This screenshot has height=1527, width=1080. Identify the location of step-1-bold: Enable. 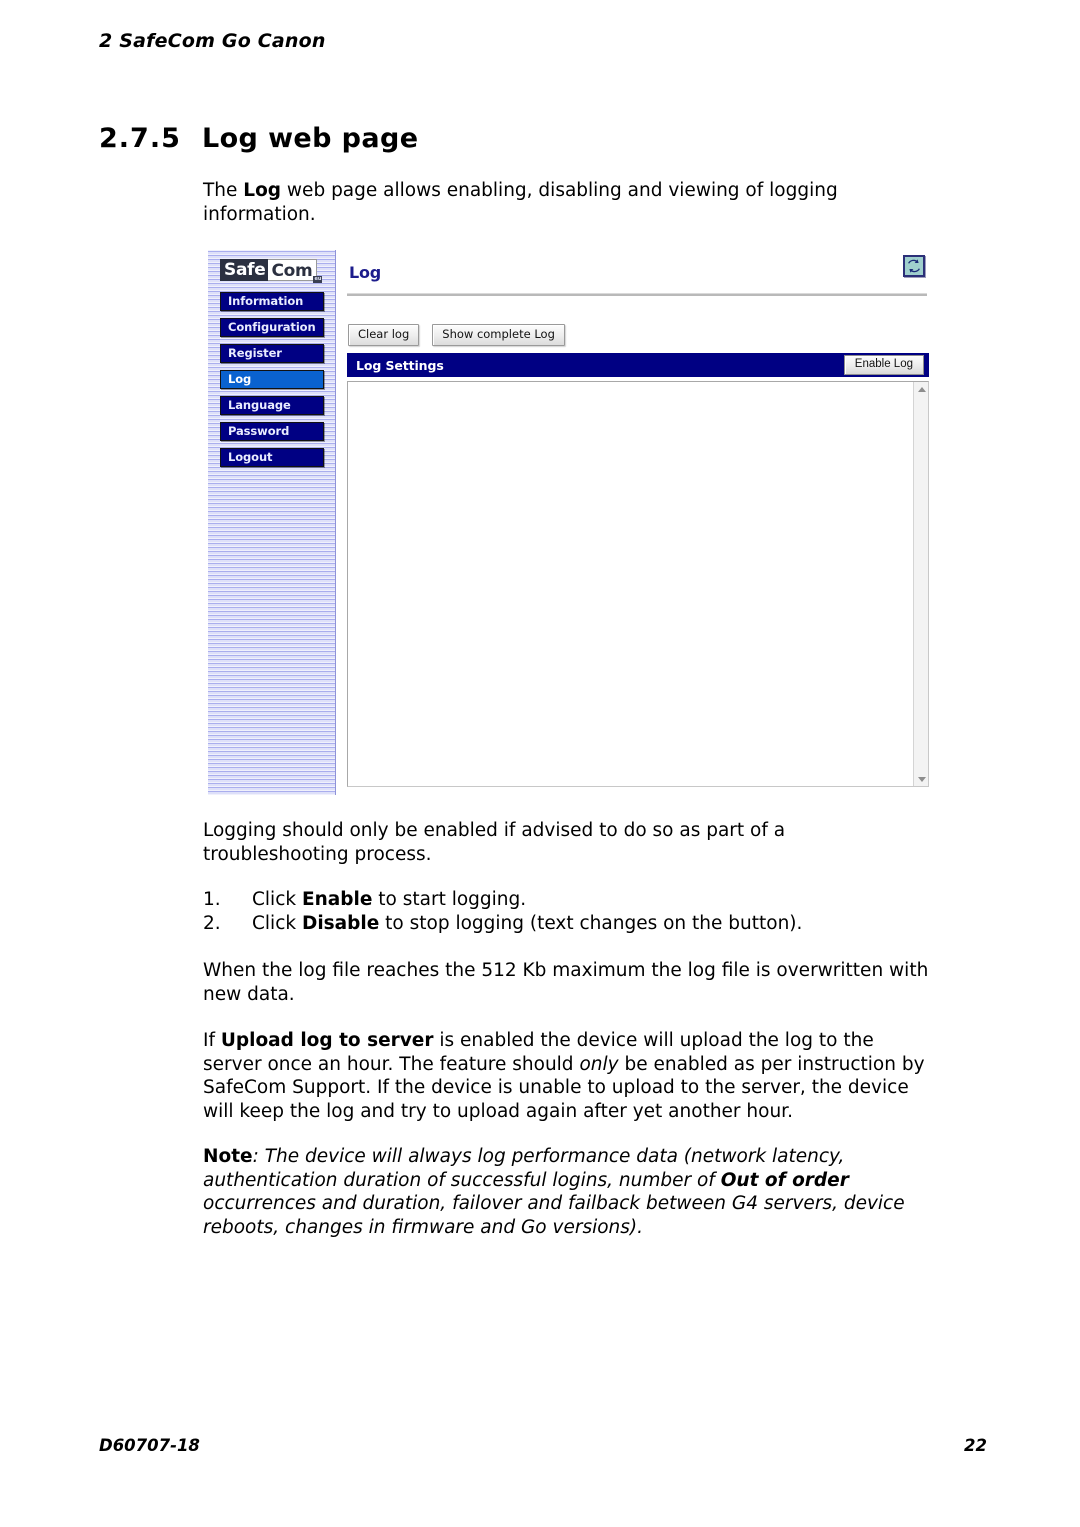
(337, 899).